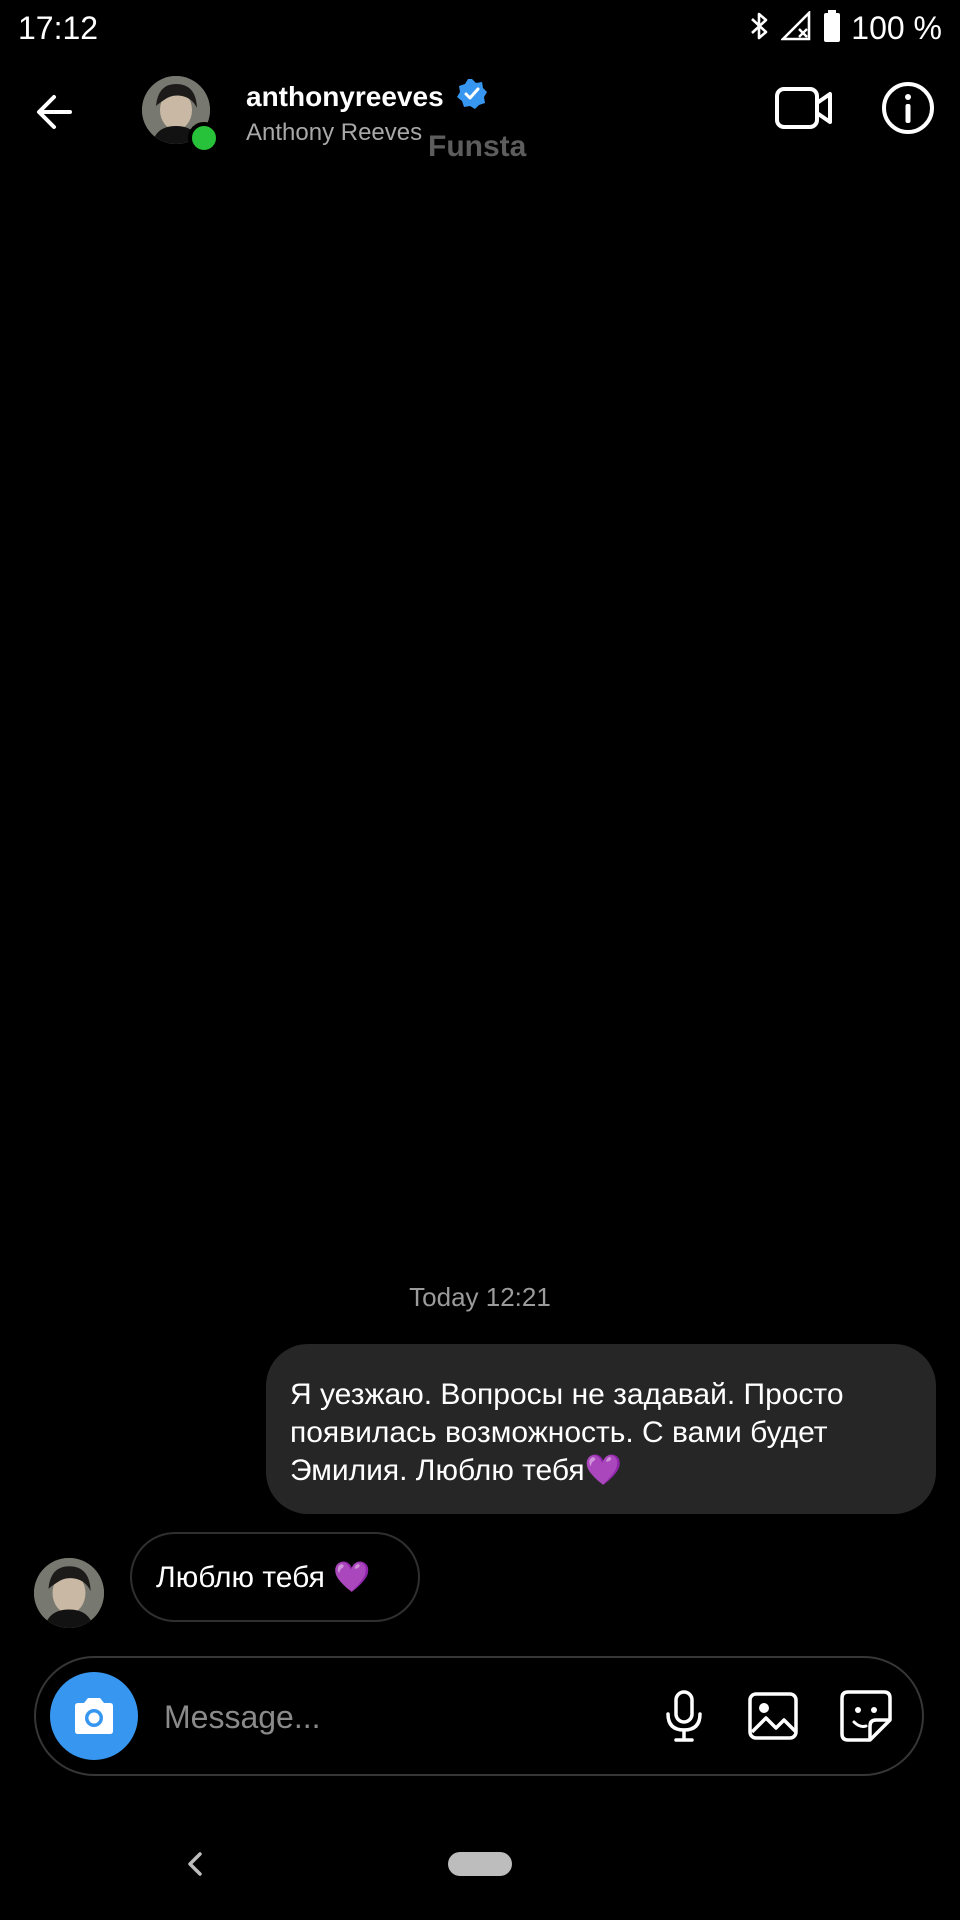 The width and height of the screenshot is (960, 1920). Describe the element at coordinates (472, 96) in the screenshot. I see `verified-badge-icon` at that location.